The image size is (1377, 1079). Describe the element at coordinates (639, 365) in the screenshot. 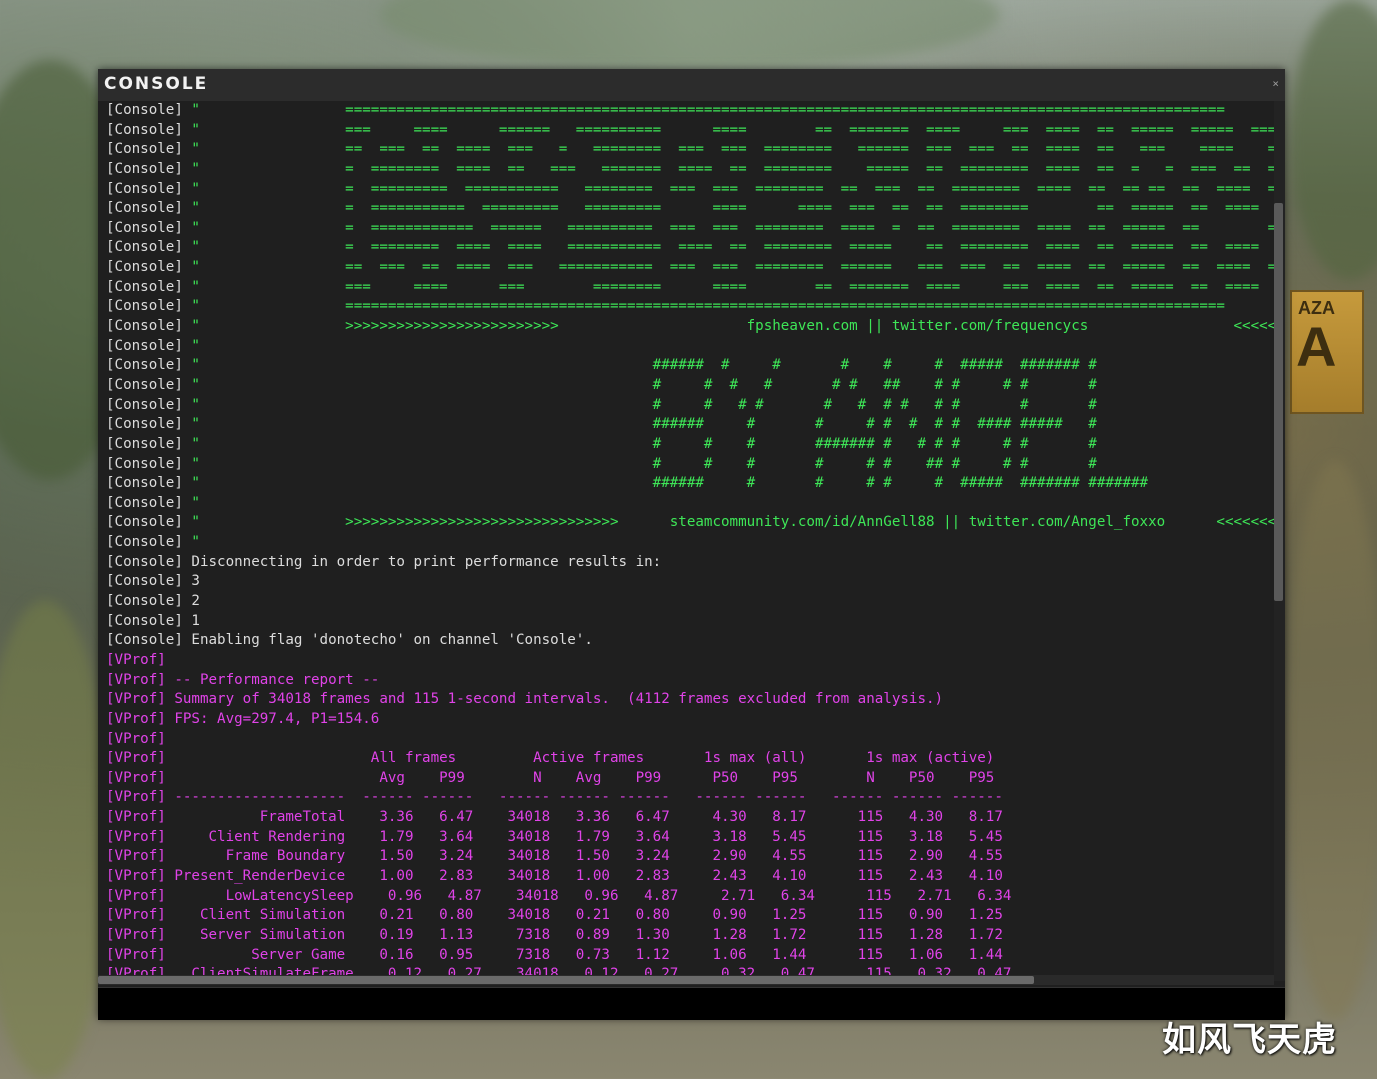

I see `log-line-message: " ###### # # # # # ##### ####### #` at that location.